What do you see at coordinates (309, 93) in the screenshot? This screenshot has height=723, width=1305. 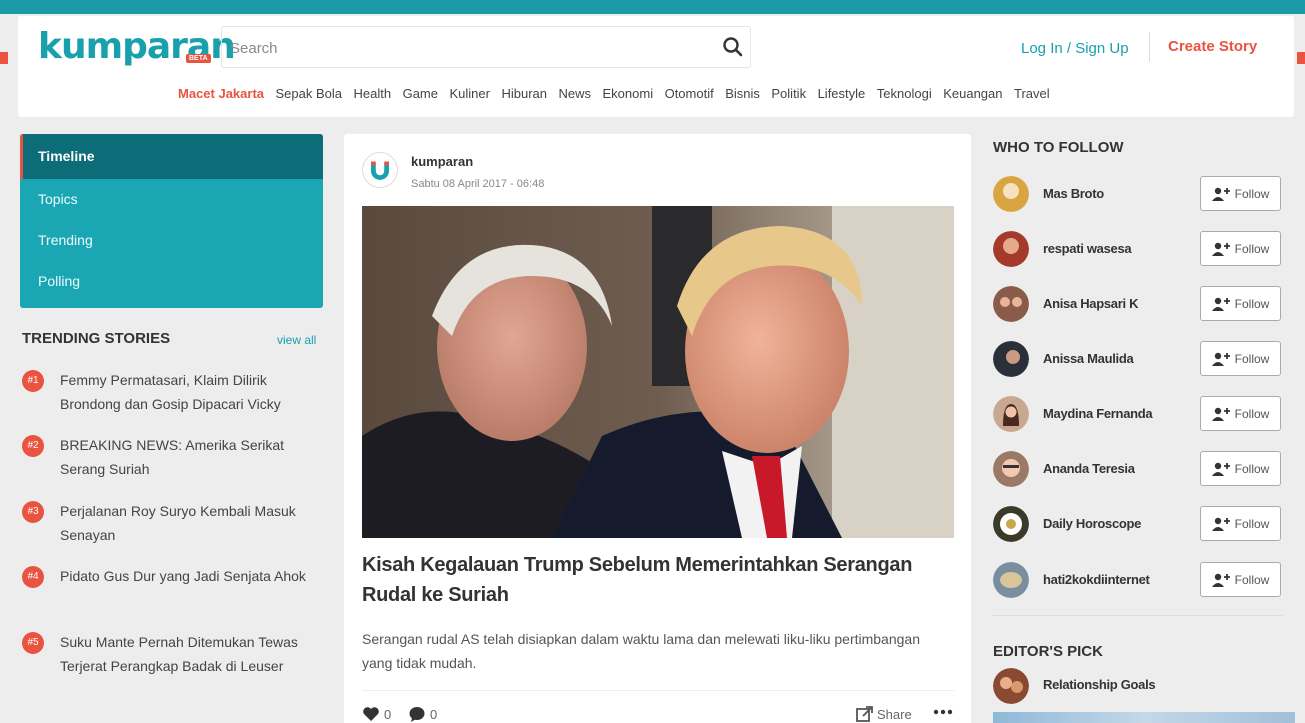 I see `nav-item-sepak-bola: Sepak Bola` at bounding box center [309, 93].